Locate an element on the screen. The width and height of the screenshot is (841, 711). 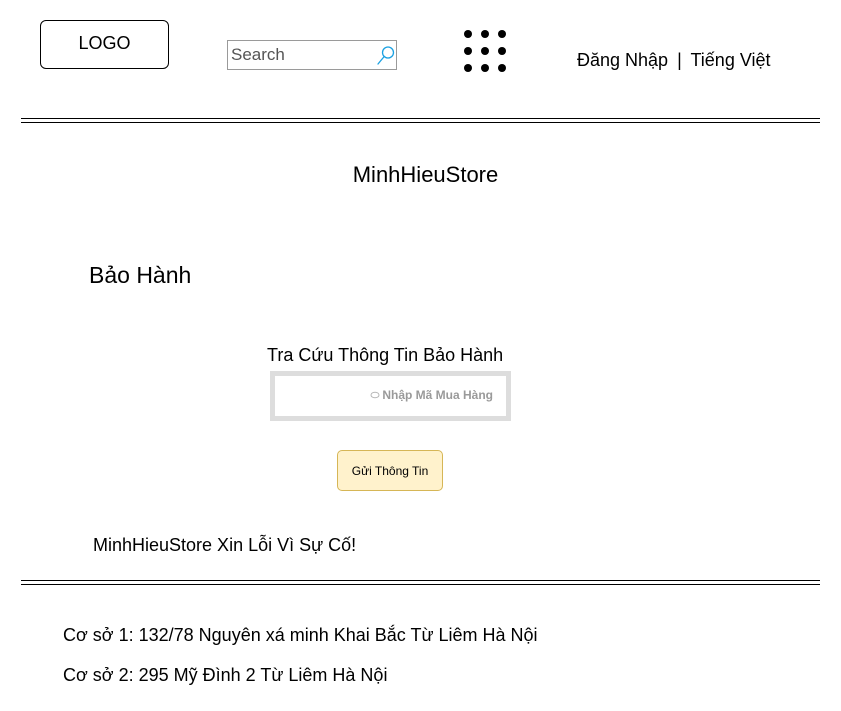
store-title: MinhHieuStore is located at coordinates (425, 174).